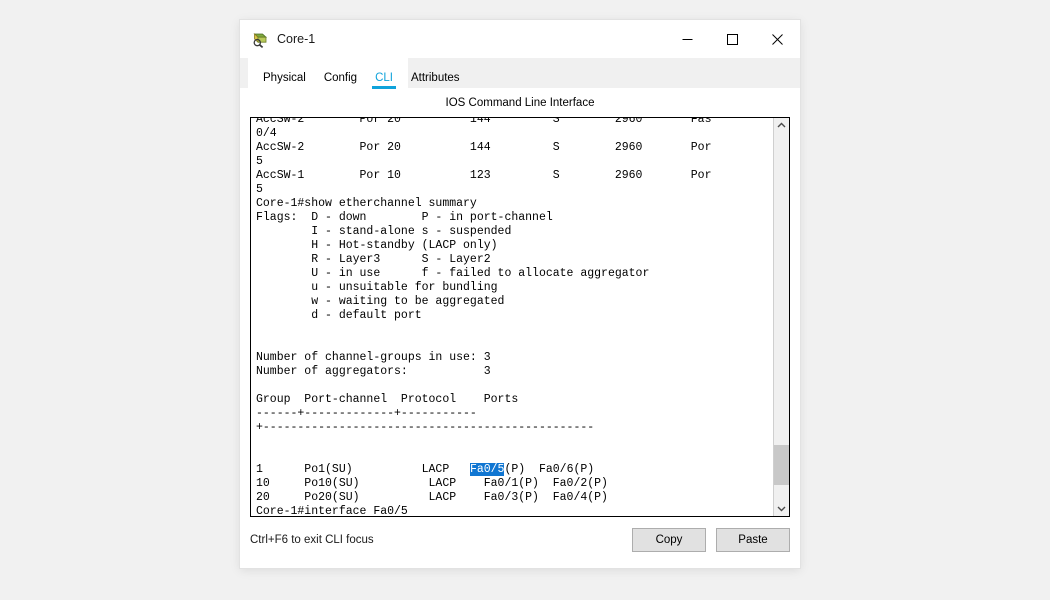 This screenshot has width=1050, height=600. I want to click on window-controls, so click(732, 39).